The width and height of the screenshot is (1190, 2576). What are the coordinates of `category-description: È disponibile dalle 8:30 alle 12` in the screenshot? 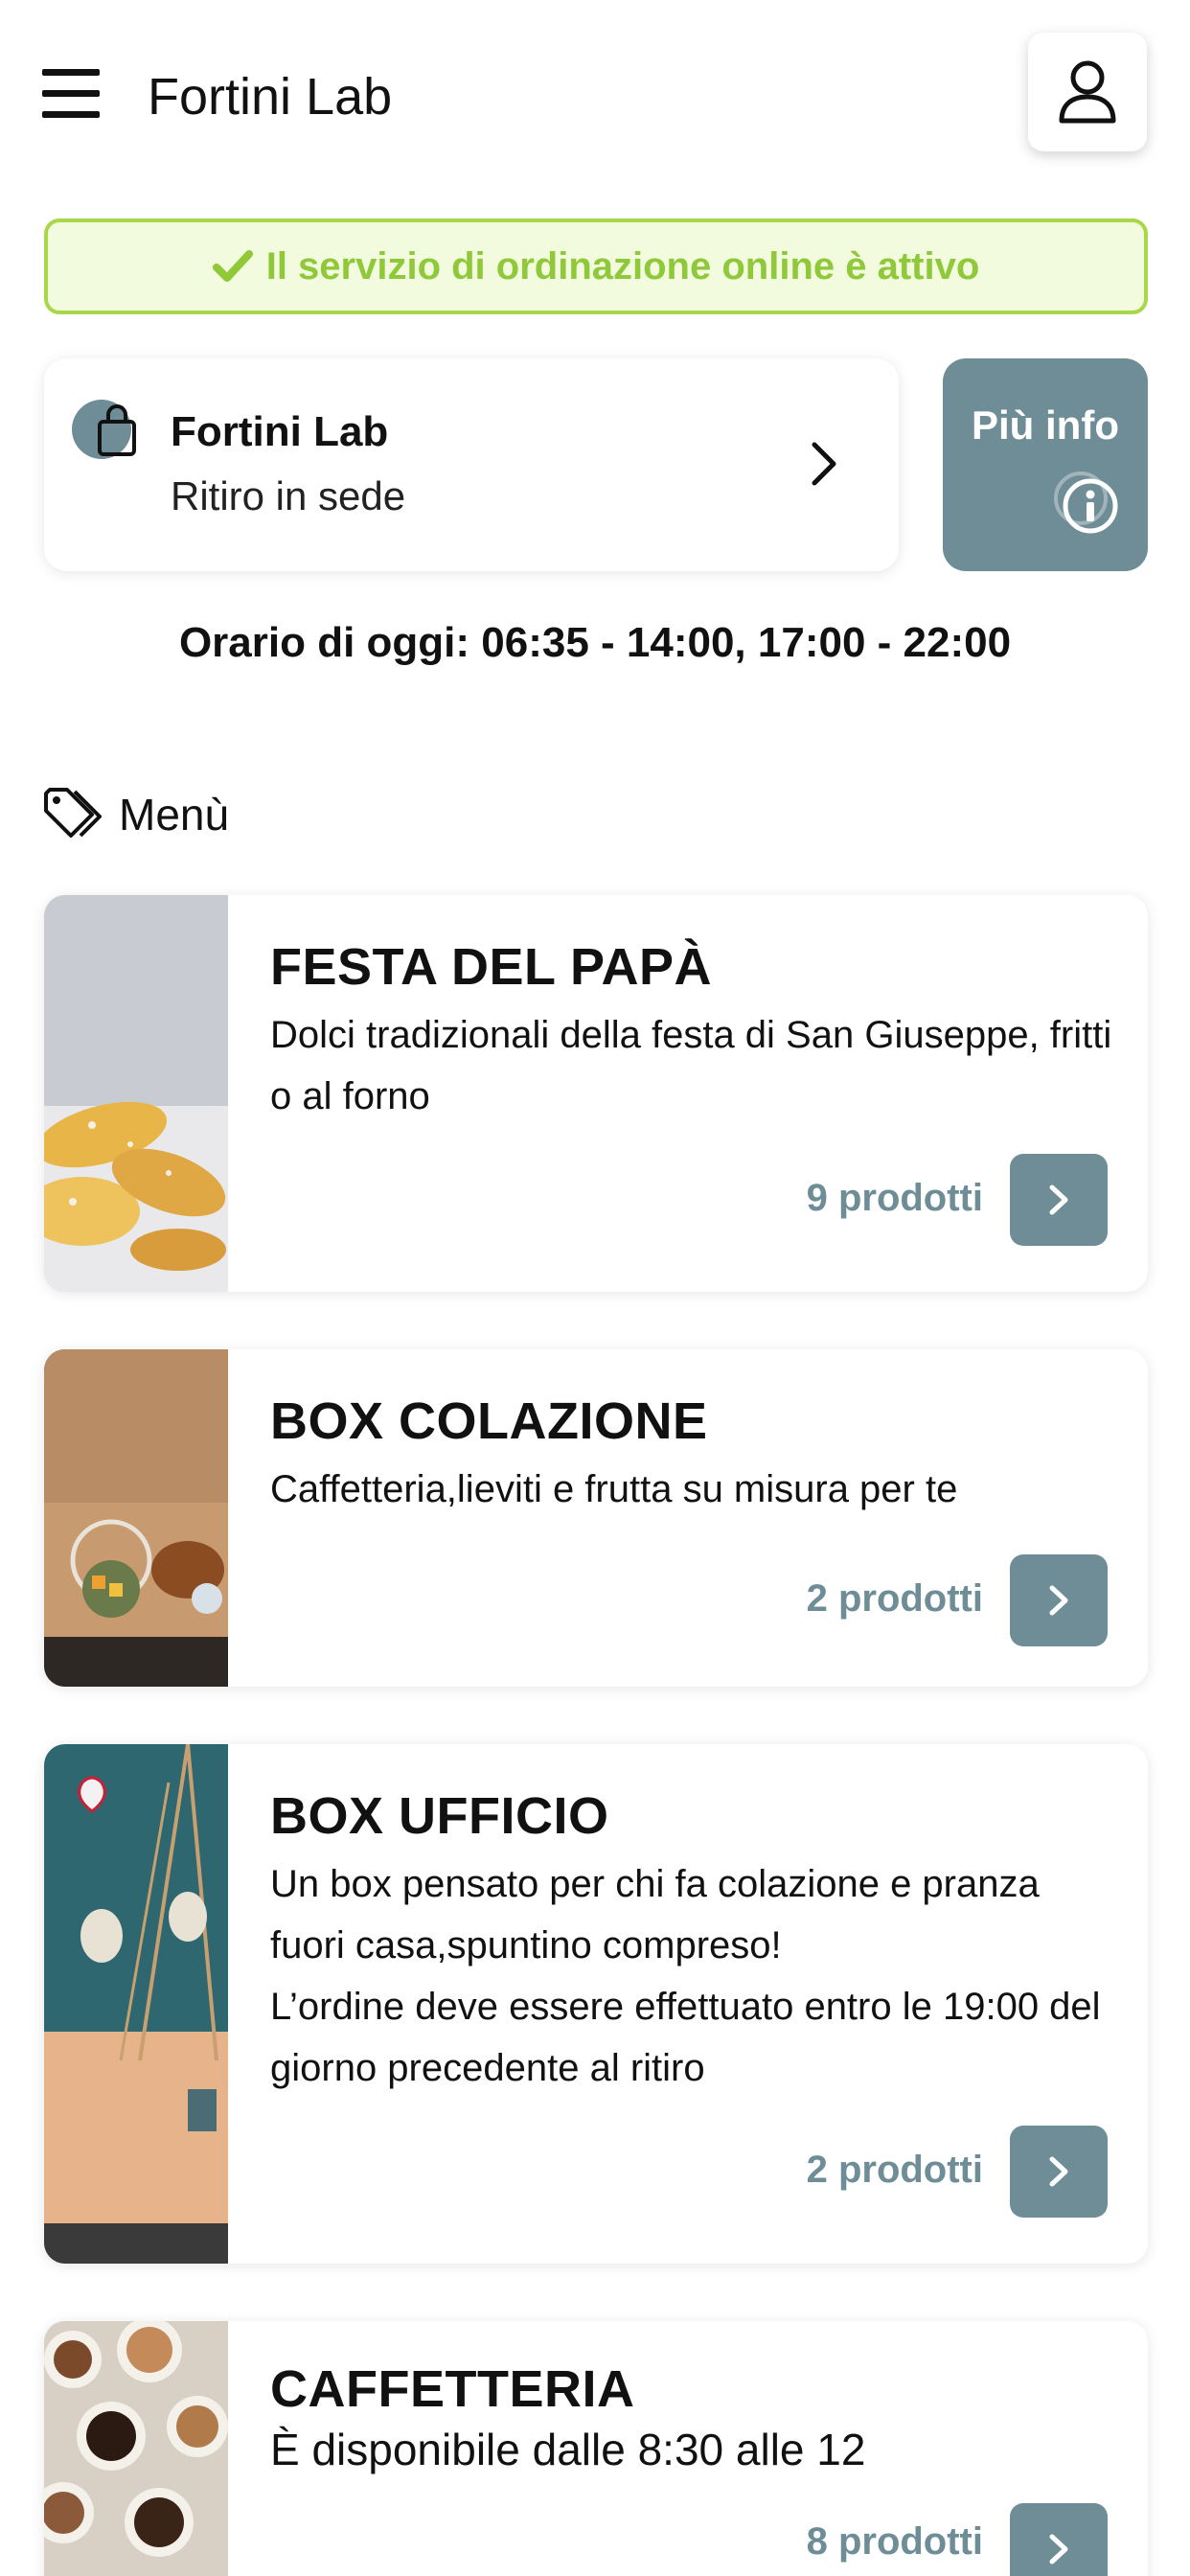 It's located at (568, 2449).